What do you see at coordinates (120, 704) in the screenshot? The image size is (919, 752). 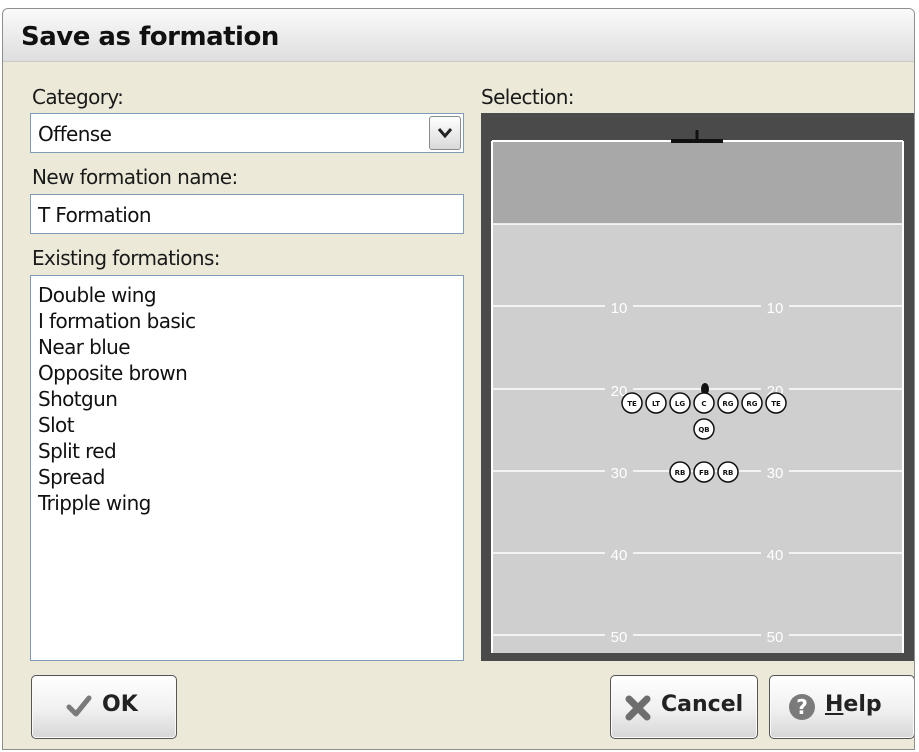 I see `ok-label: OK` at bounding box center [120, 704].